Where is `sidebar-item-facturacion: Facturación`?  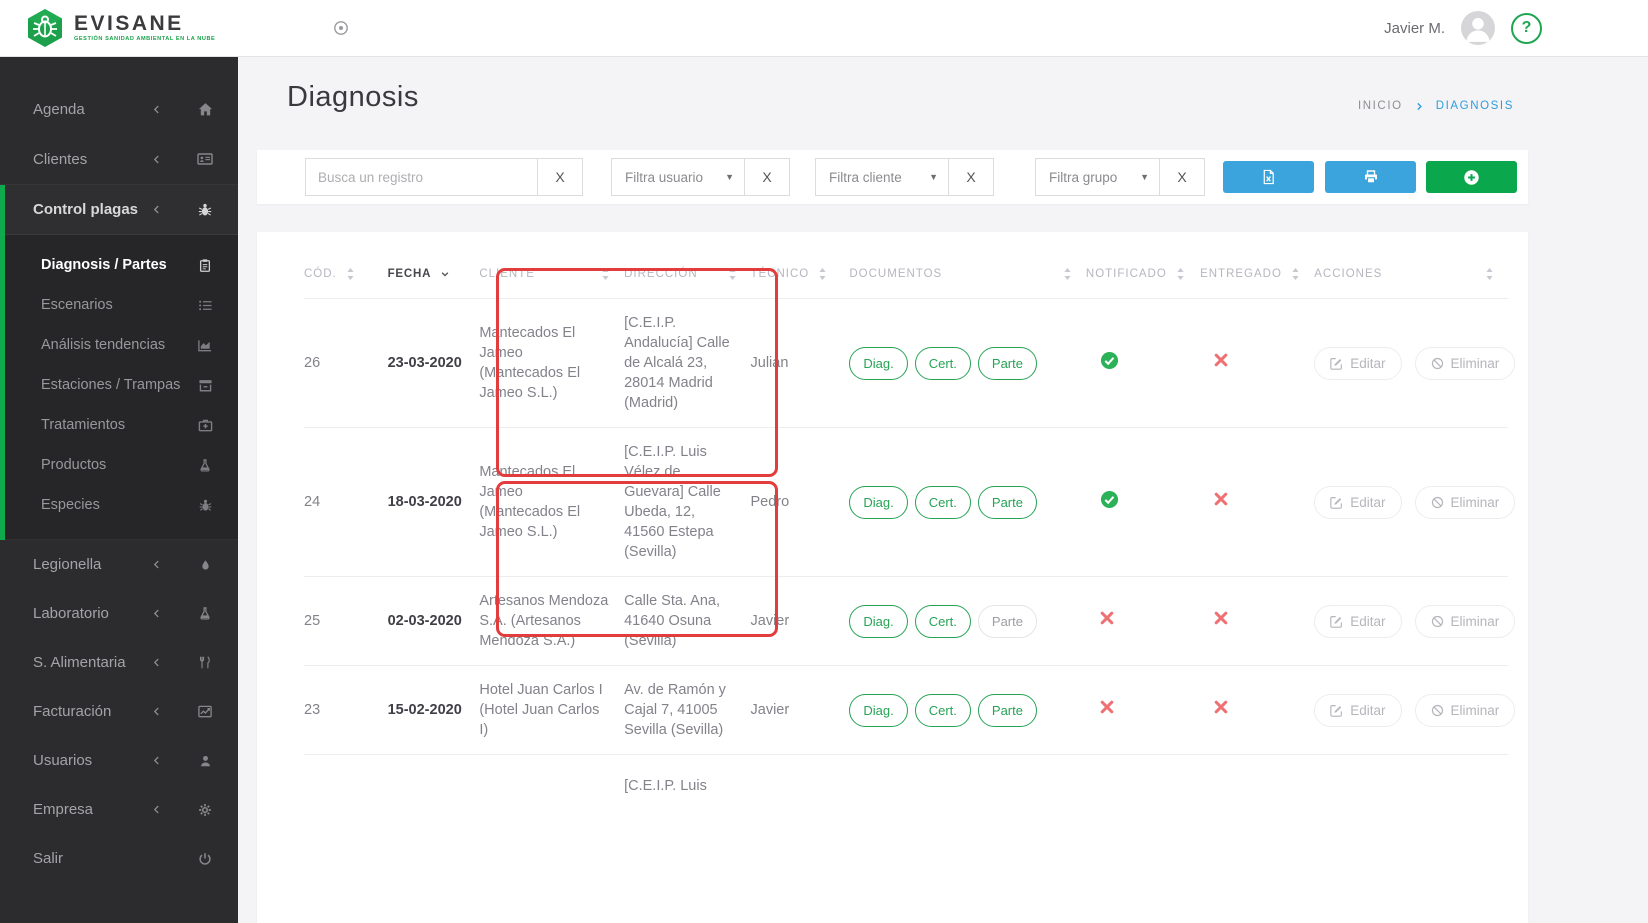
sidebar-item-facturacion: Facturación is located at coordinates (119, 711).